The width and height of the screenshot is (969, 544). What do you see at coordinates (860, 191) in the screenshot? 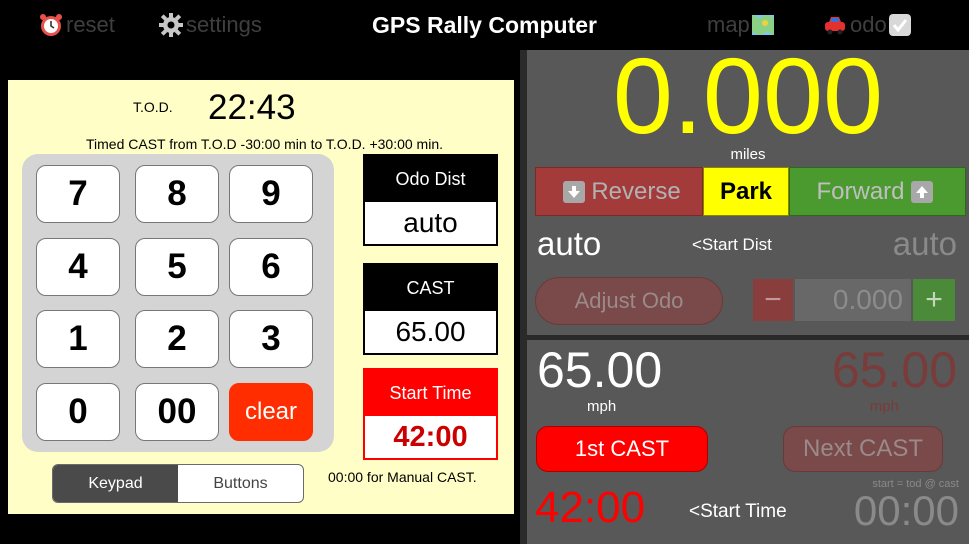
I see `forward-label: Forward` at bounding box center [860, 191].